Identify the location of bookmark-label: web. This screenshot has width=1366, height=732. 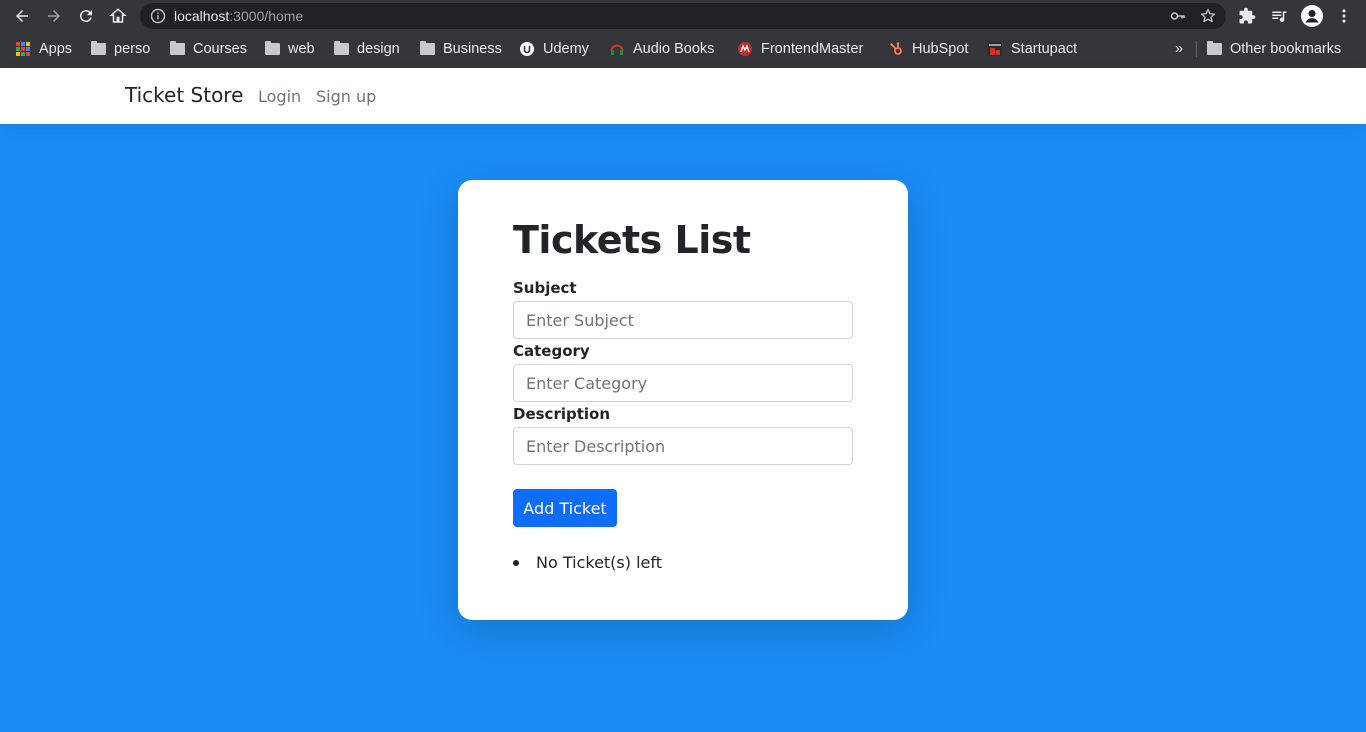
(301, 49).